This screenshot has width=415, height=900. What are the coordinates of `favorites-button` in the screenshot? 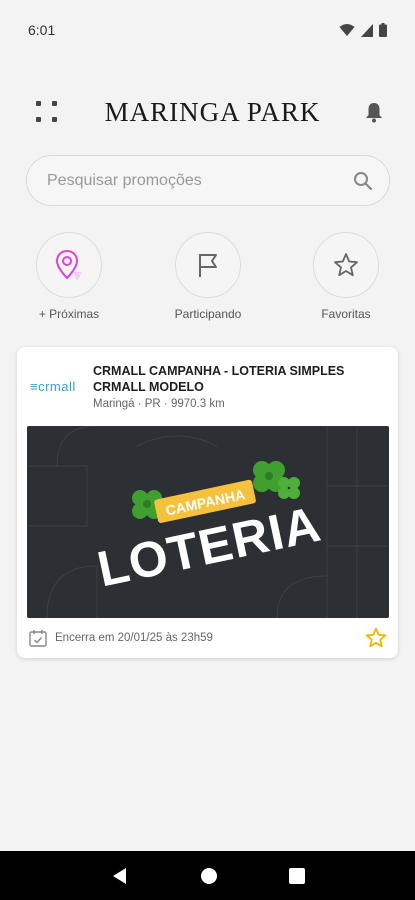 It's located at (346, 265).